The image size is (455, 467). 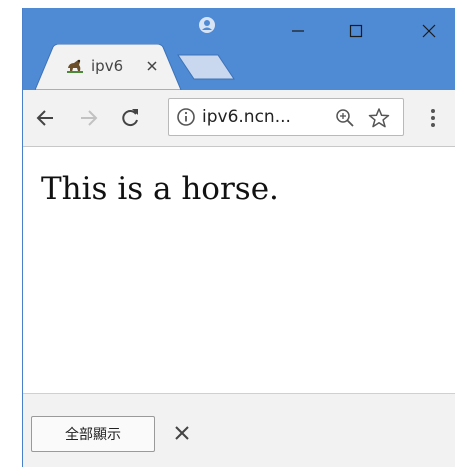 I want to click on maximize-icon, so click(x=356, y=31).